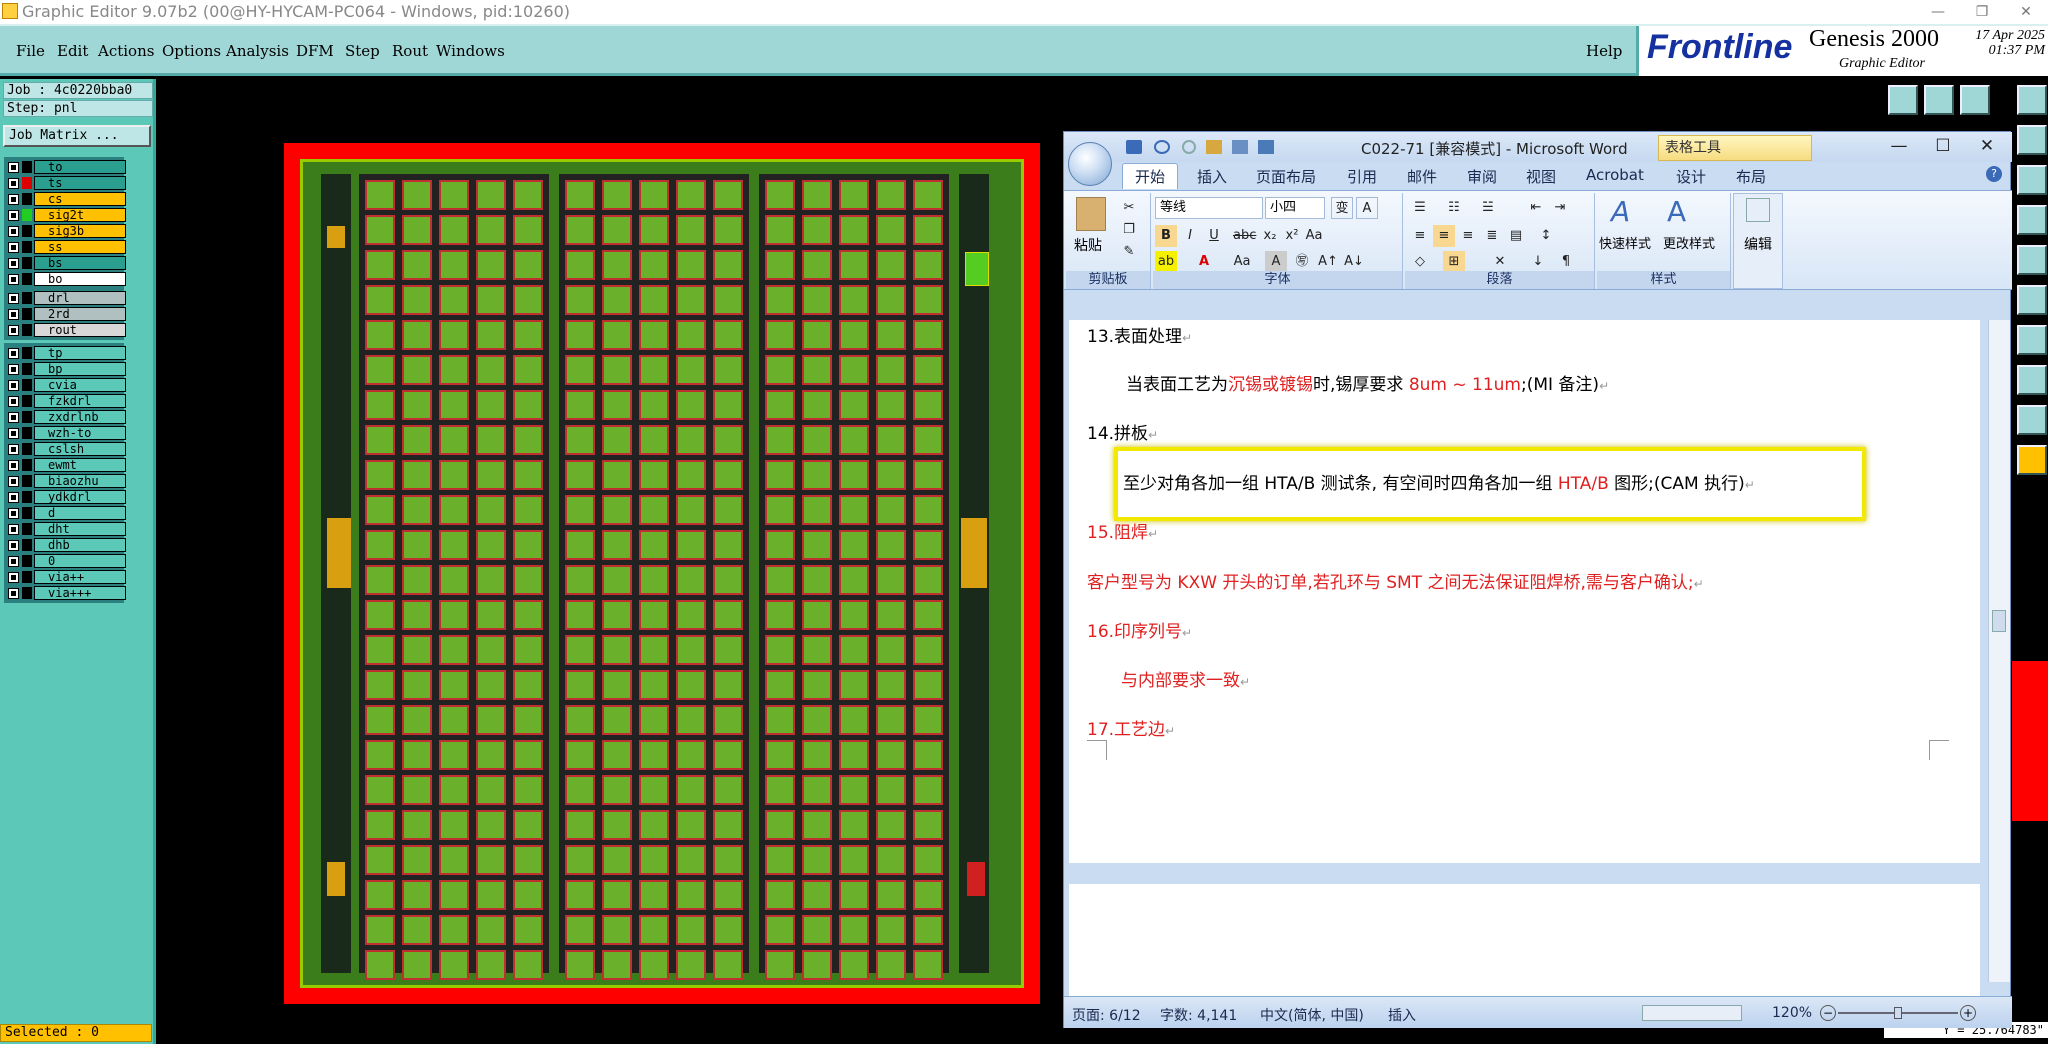 Image resolution: width=2048 pixels, height=1058 pixels. I want to click on menu-options: Options, so click(191, 51).